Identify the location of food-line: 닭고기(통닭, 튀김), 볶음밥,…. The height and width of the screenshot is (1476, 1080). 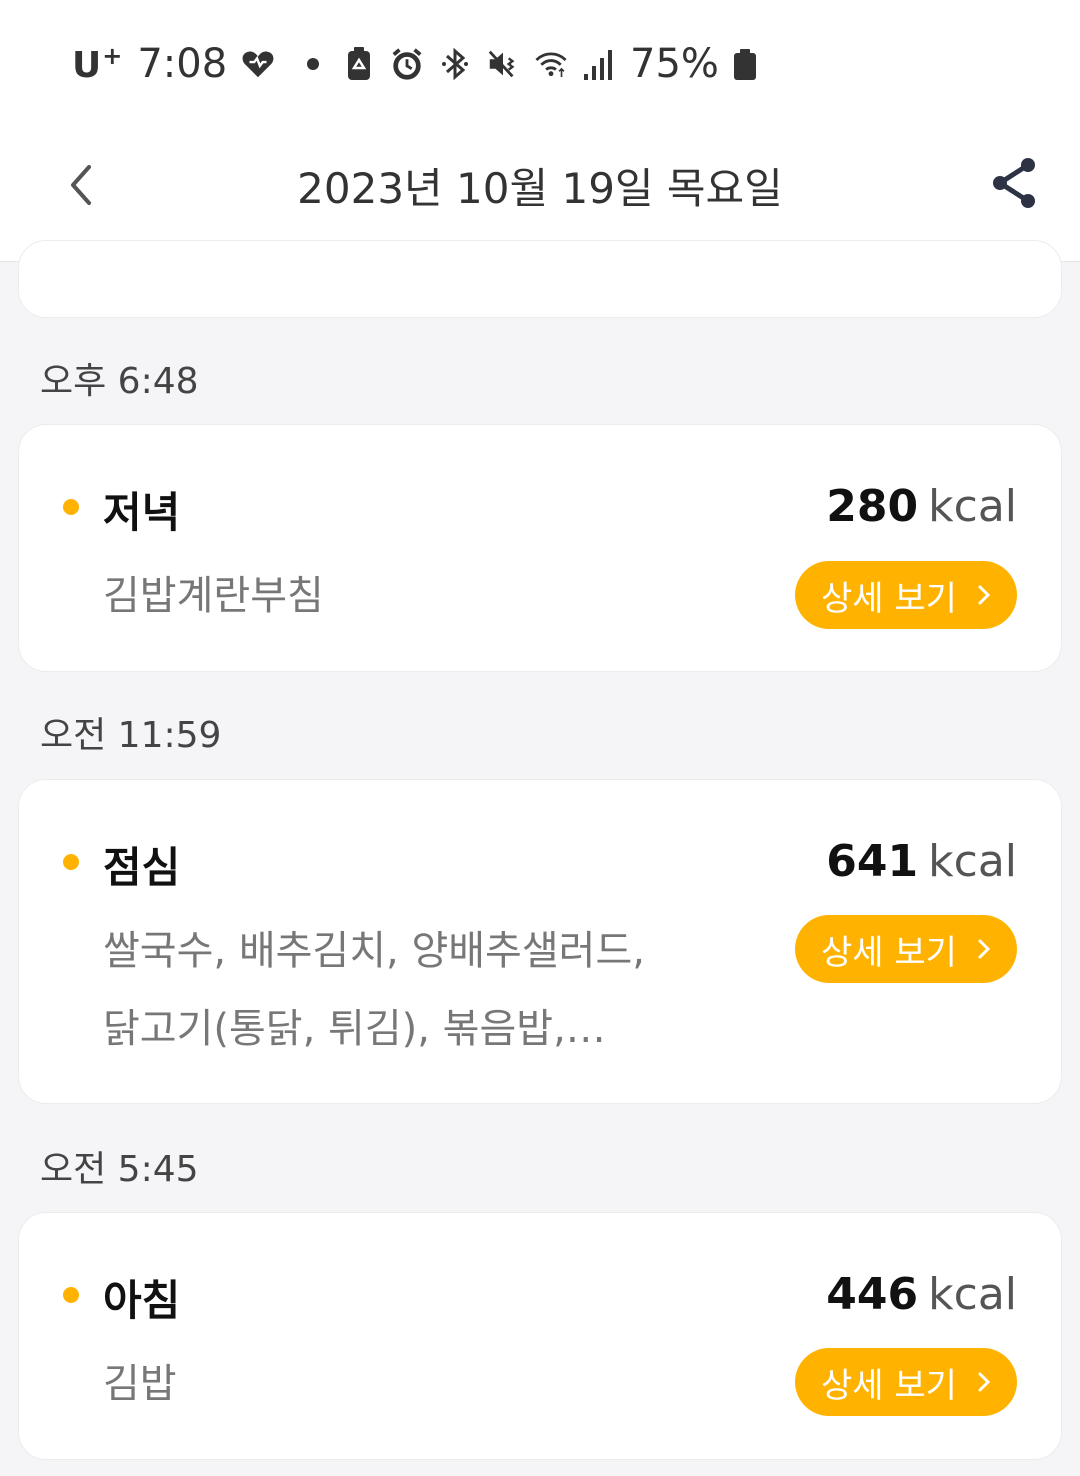
(354, 1029).